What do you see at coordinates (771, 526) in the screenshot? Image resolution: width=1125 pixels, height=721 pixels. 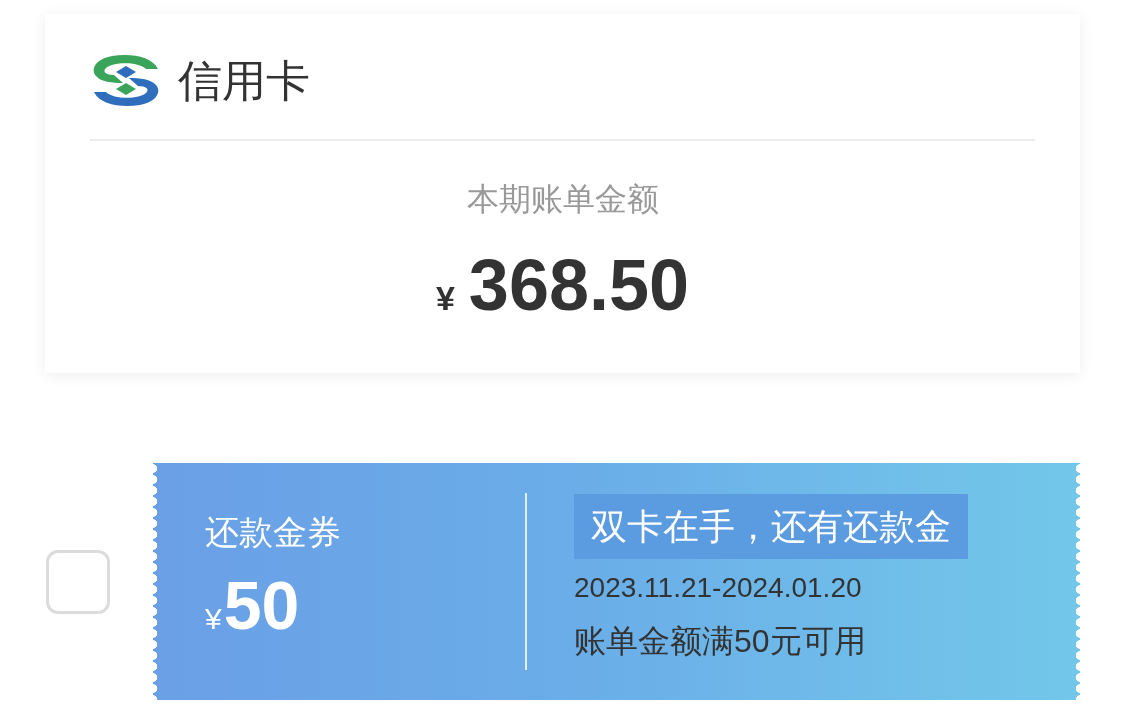 I see `promo-tag: 双卡在手，还有还款金` at bounding box center [771, 526].